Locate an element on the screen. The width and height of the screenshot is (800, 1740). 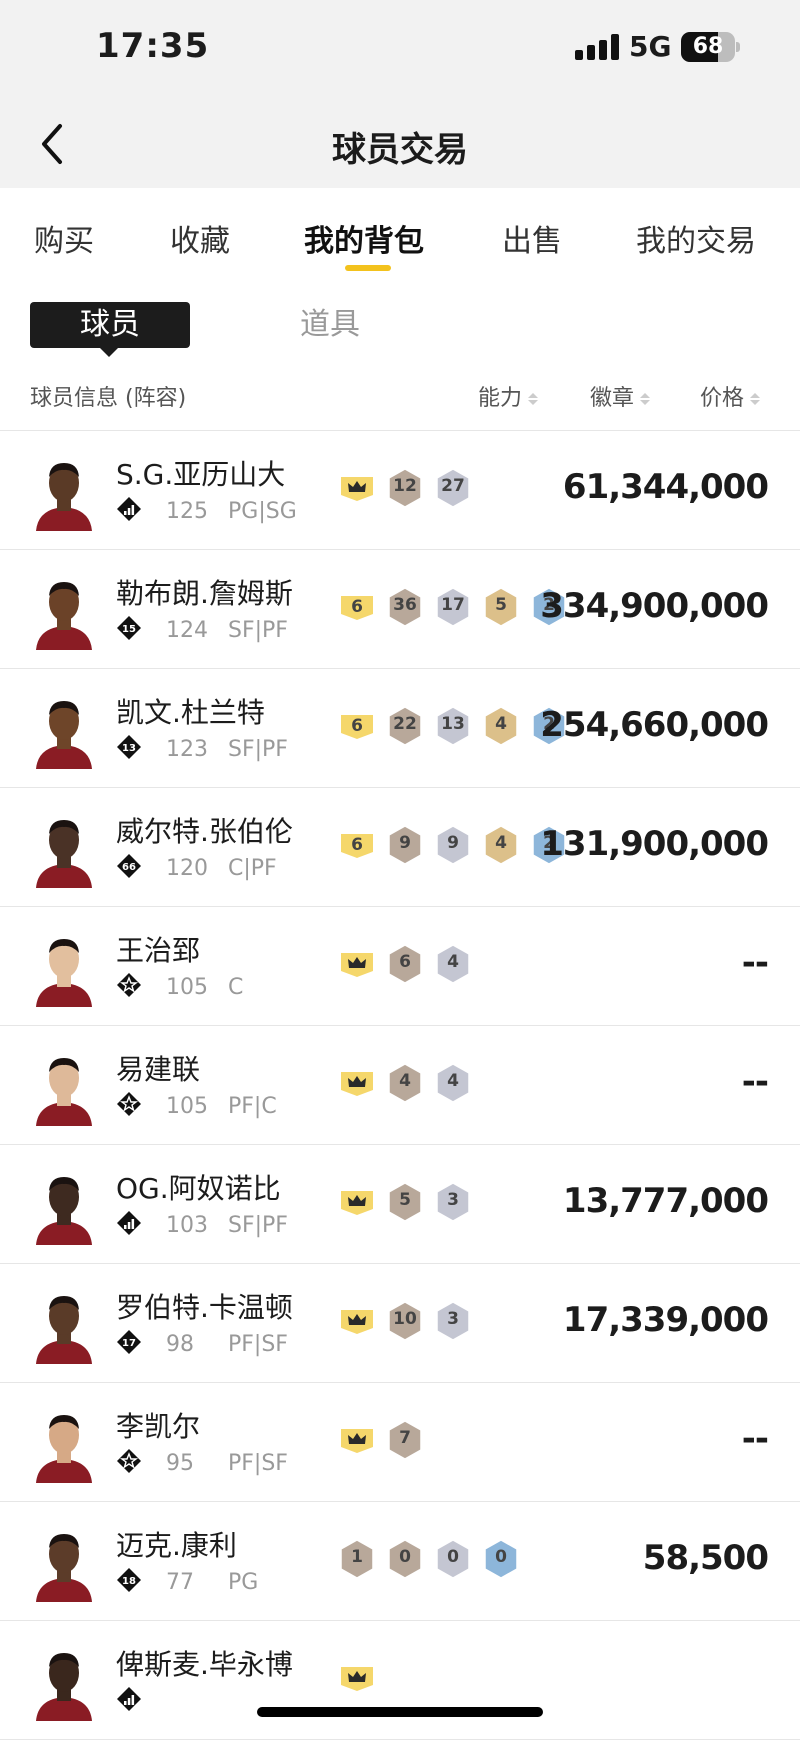
header-ability-sort: 能力 is located at coordinates (508, 396).